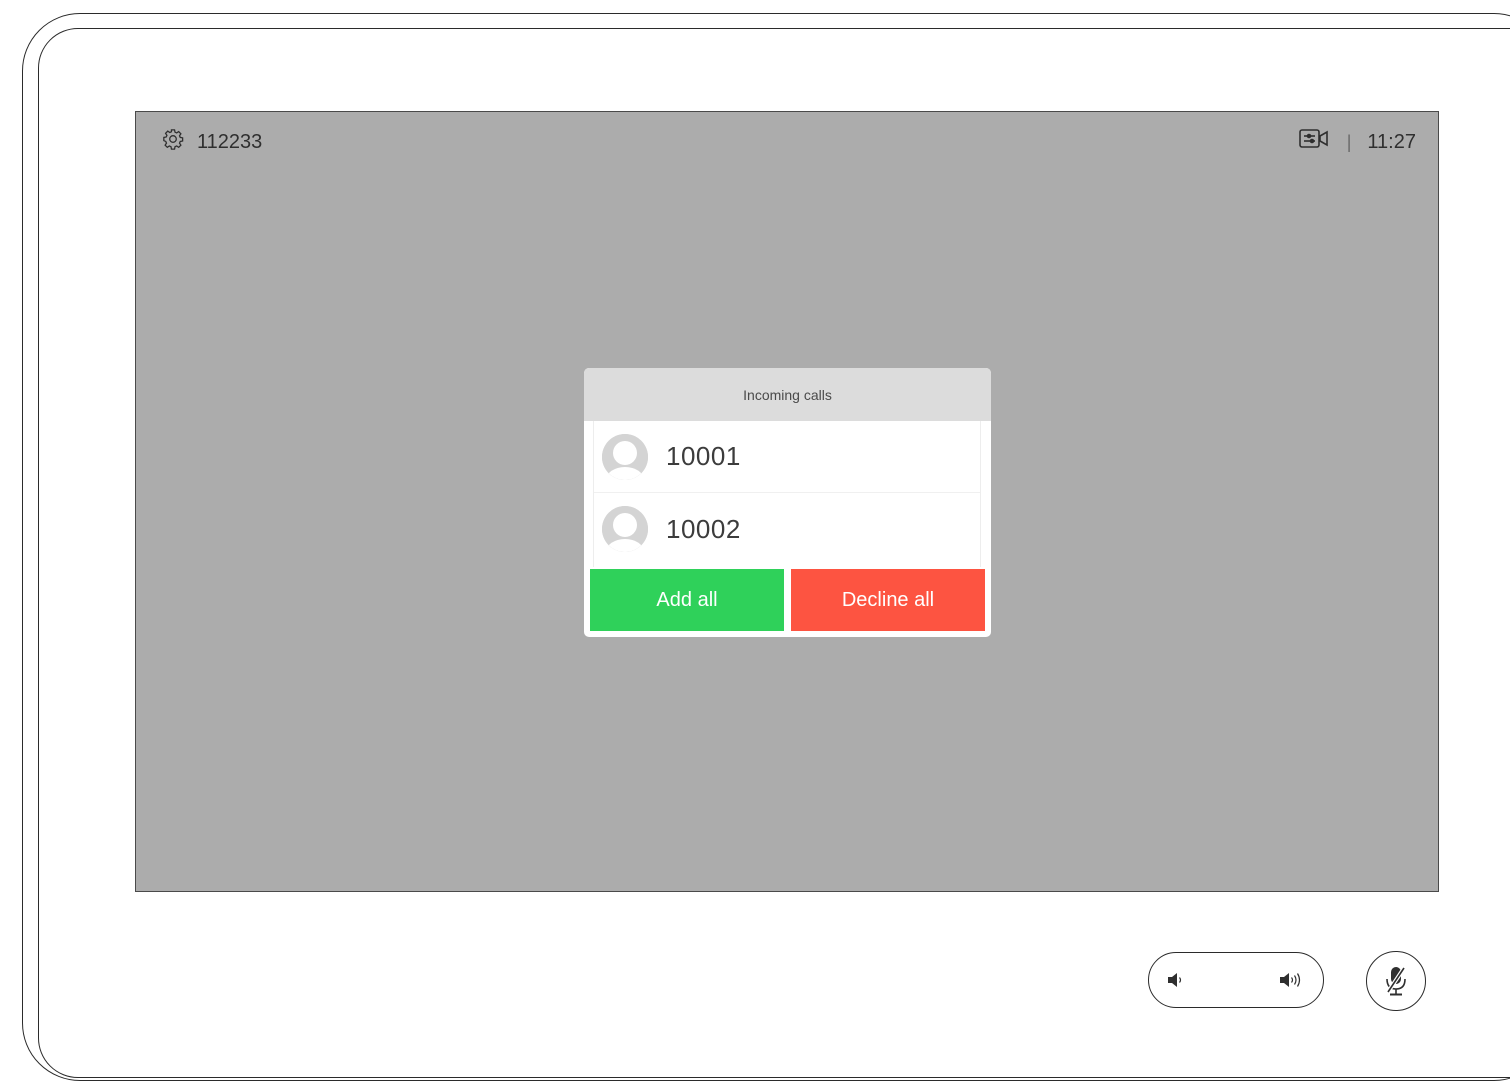  What do you see at coordinates (230, 141) in the screenshot?
I see `system-name: 112233` at bounding box center [230, 141].